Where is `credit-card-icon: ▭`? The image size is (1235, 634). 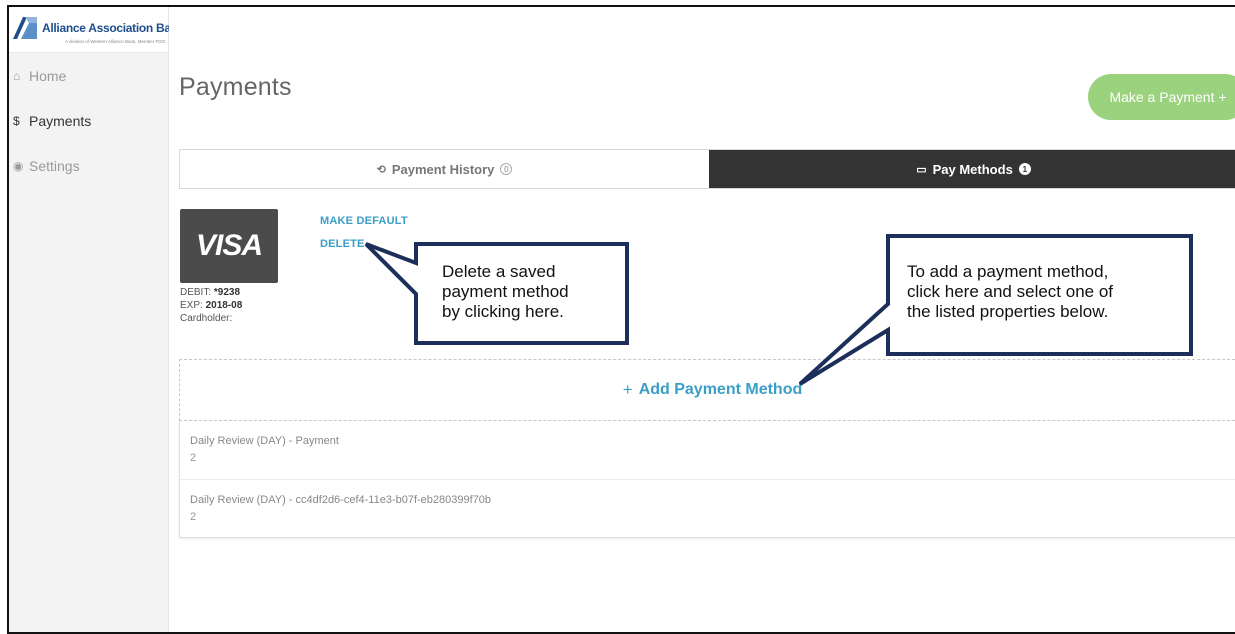 credit-card-icon: ▭ is located at coordinates (921, 169).